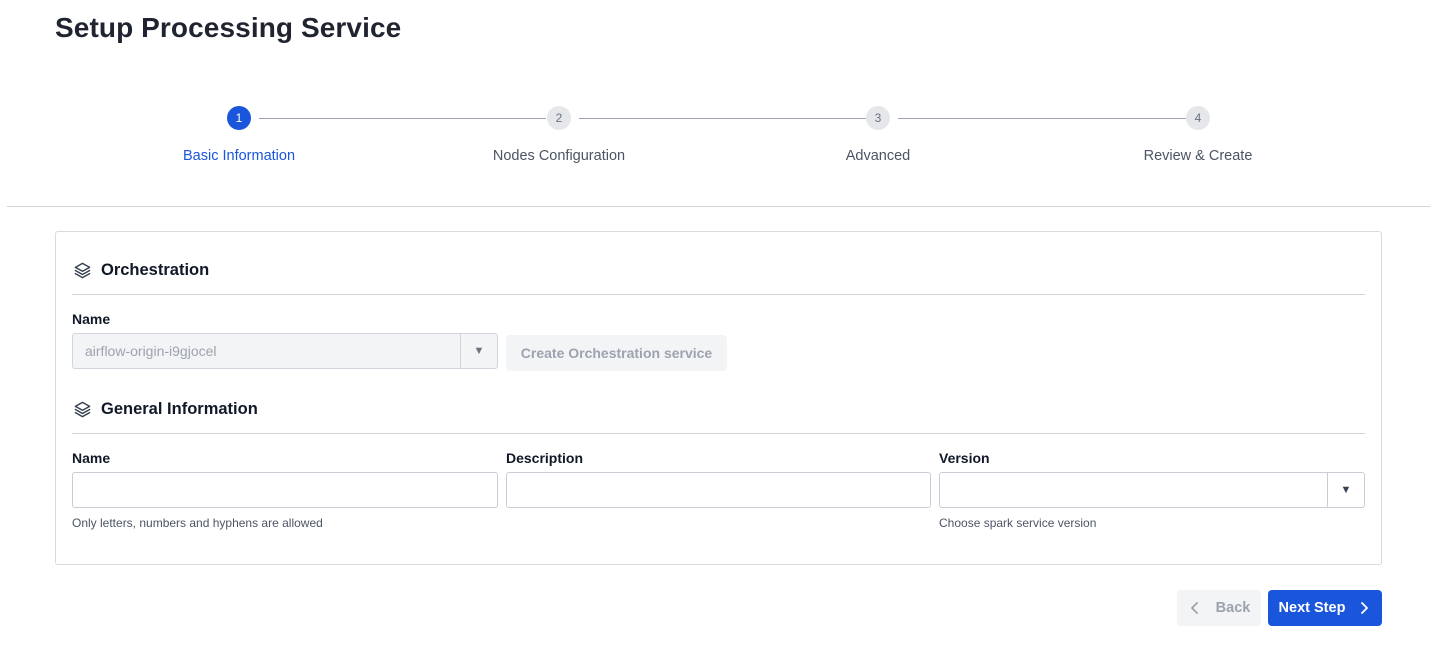 The height and width of the screenshot is (659, 1437). Describe the element at coordinates (559, 156) in the screenshot. I see `step-label: Nodes Configuration` at that location.